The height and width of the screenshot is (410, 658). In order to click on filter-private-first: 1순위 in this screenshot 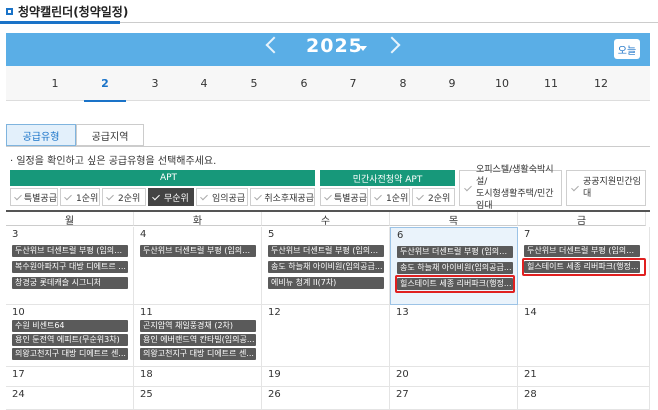, I will do `click(390, 197)`.